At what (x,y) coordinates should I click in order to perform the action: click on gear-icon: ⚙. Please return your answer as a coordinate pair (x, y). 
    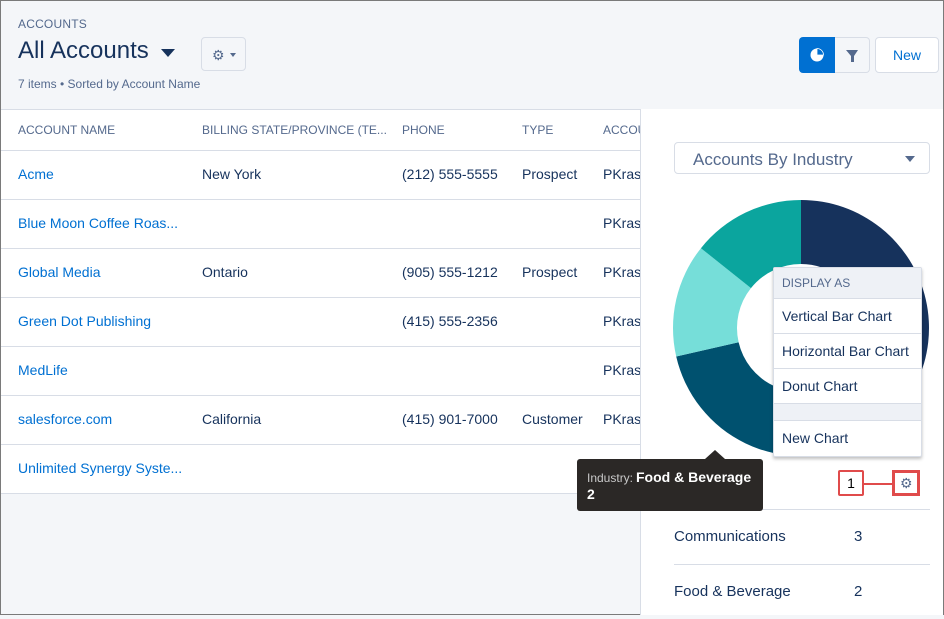
    Looking at the image, I should click on (906, 483).